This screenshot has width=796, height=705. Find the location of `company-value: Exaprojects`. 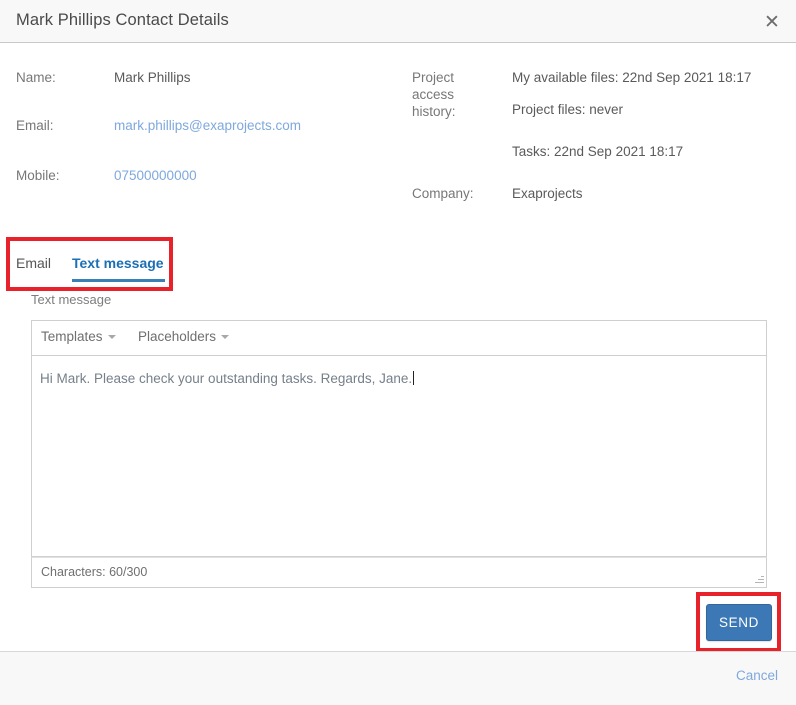

company-value: Exaprojects is located at coordinates (547, 193).